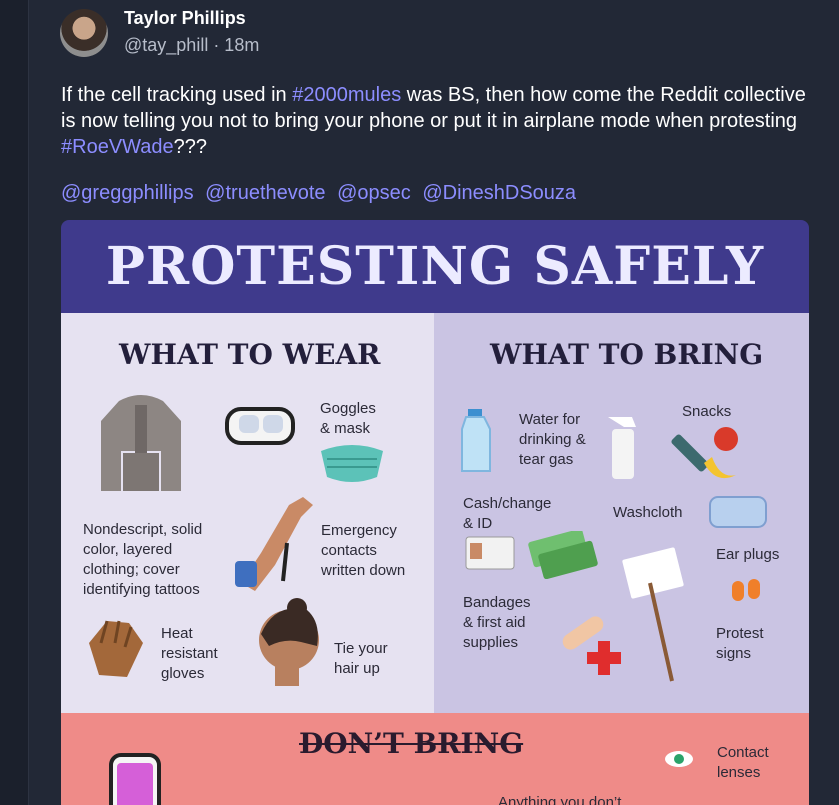 The height and width of the screenshot is (805, 839). What do you see at coordinates (591, 645) in the screenshot?
I see `first-aid-icon` at bounding box center [591, 645].